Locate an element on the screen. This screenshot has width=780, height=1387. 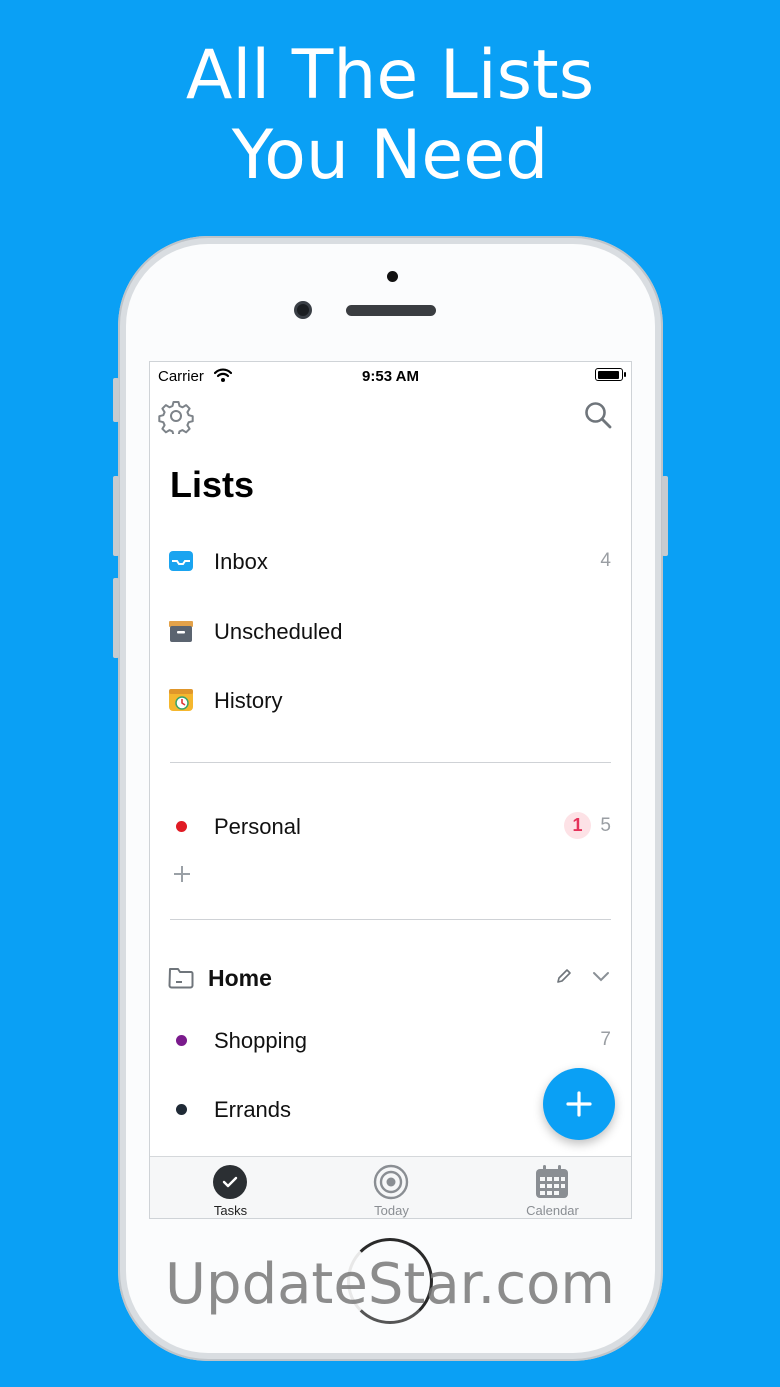
page-title: Lists is located at coordinates (212, 484).